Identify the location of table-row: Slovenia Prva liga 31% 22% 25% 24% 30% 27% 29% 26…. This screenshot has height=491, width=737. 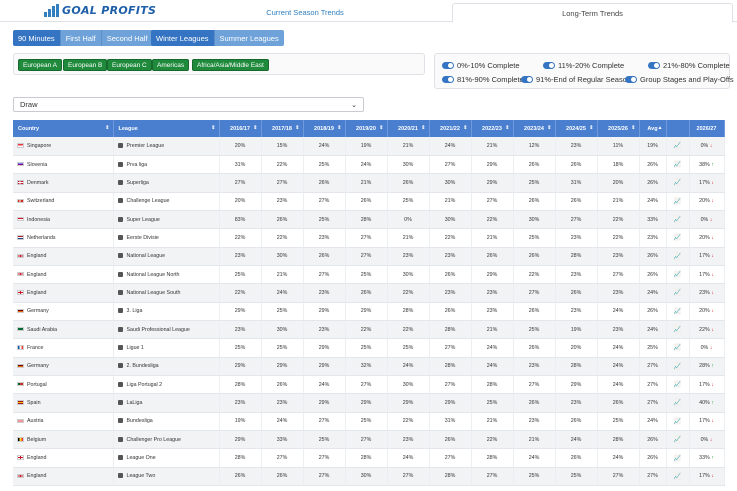
(369, 165).